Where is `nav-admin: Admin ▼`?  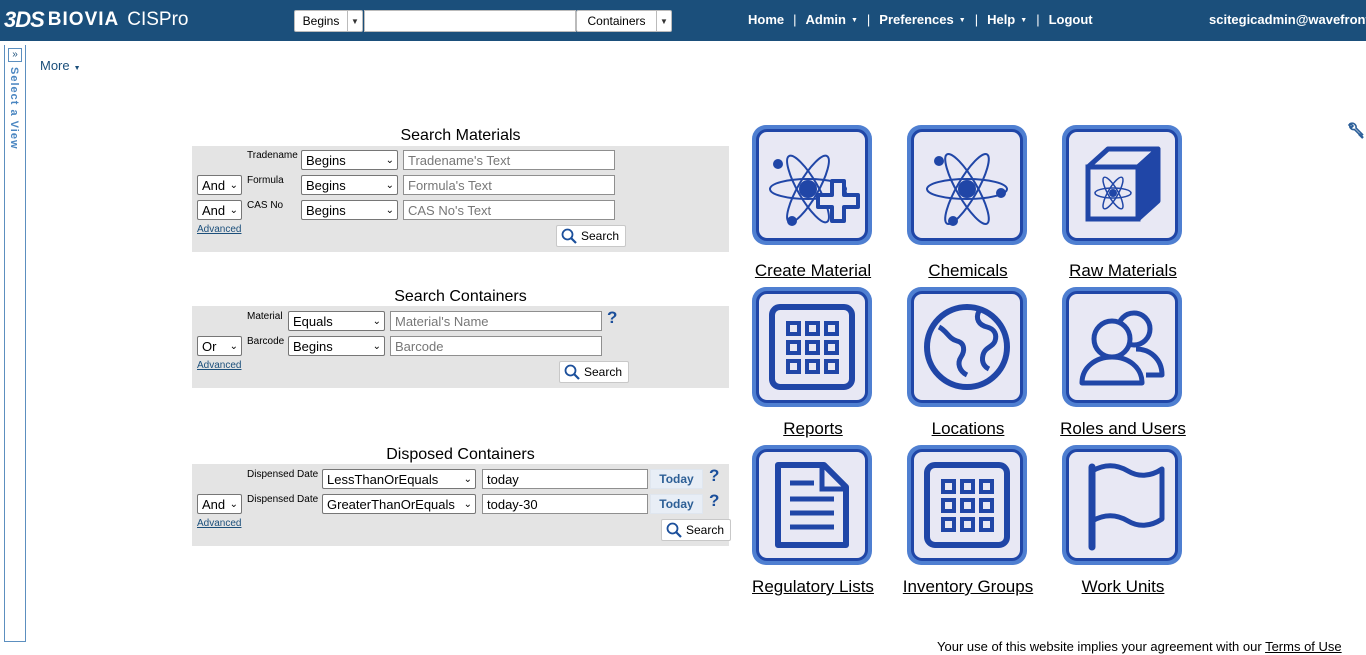
nav-admin: Admin ▼ is located at coordinates (832, 19).